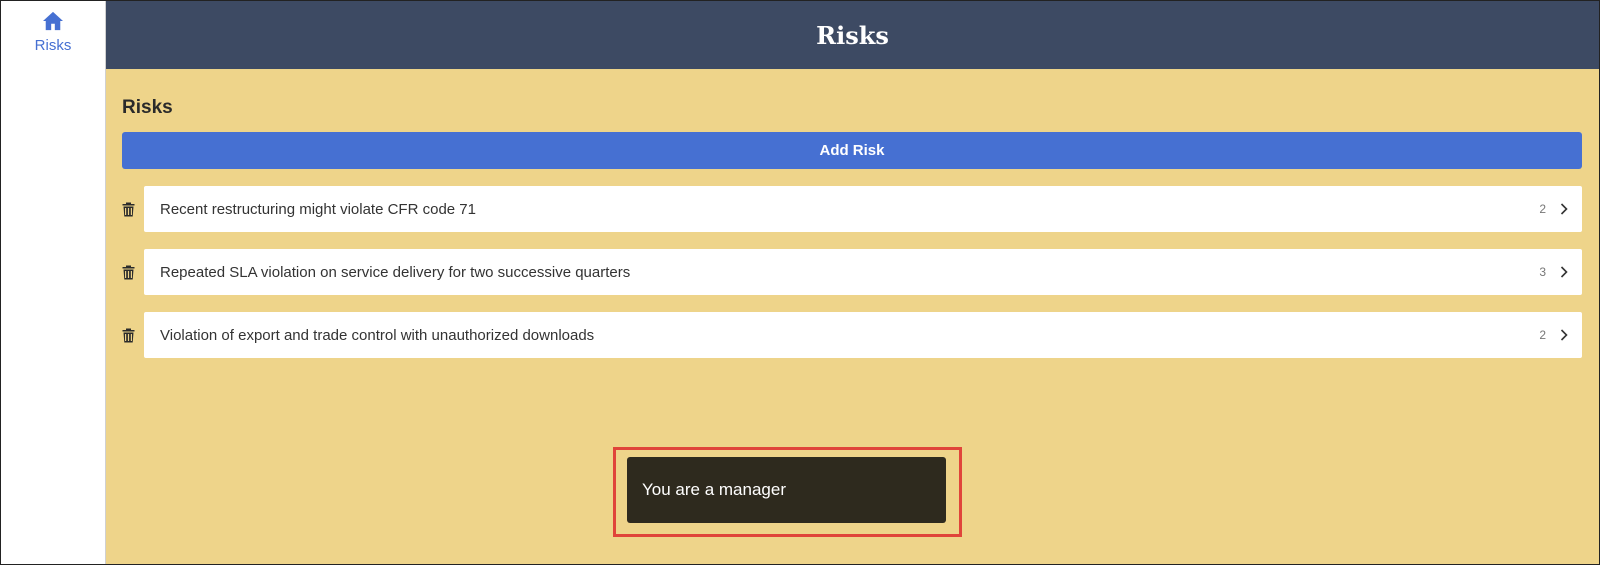  I want to click on page-title: Risks, so click(852, 35).